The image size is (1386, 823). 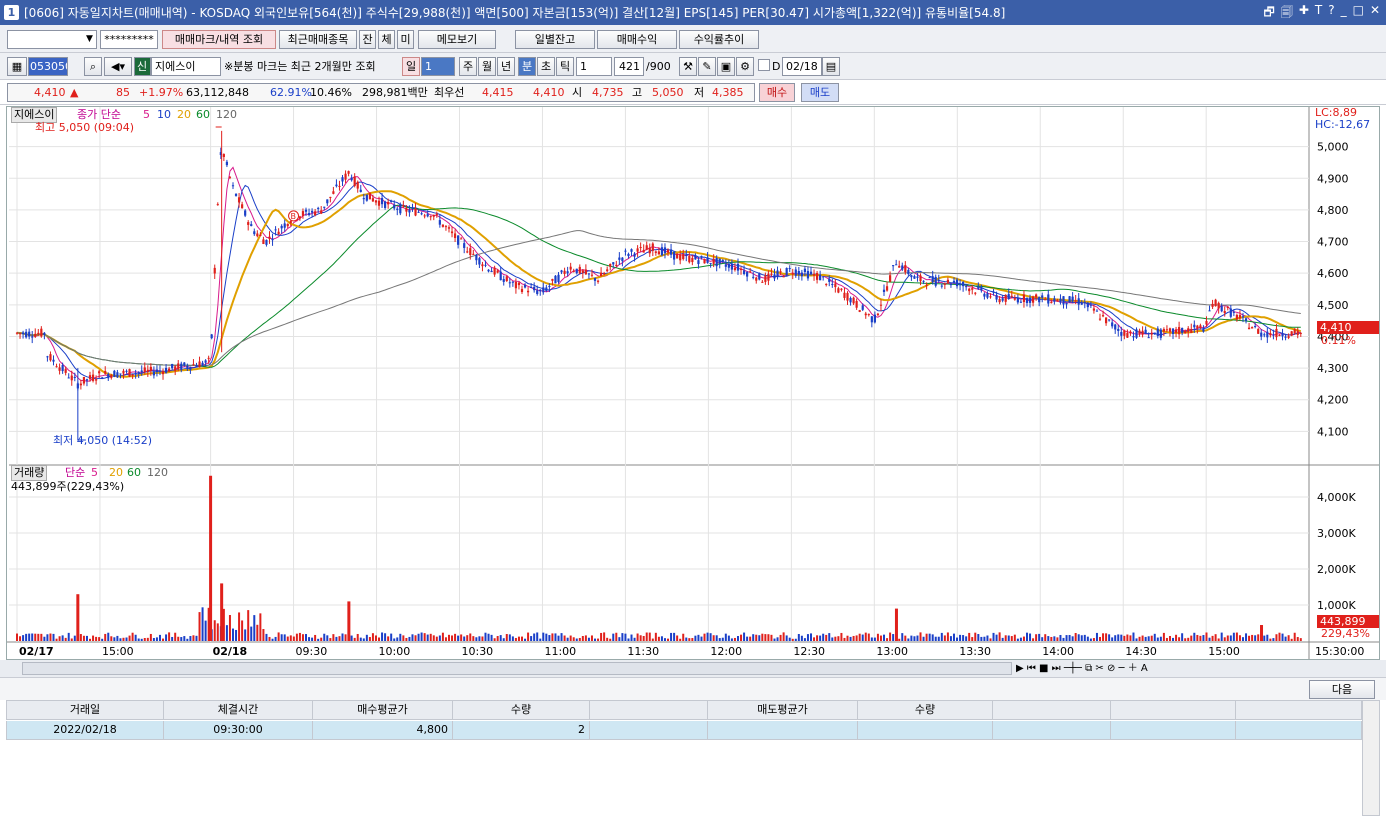 What do you see at coordinates (719, 39) in the screenshot?
I see `return-trend-button: 수익률추이` at bounding box center [719, 39].